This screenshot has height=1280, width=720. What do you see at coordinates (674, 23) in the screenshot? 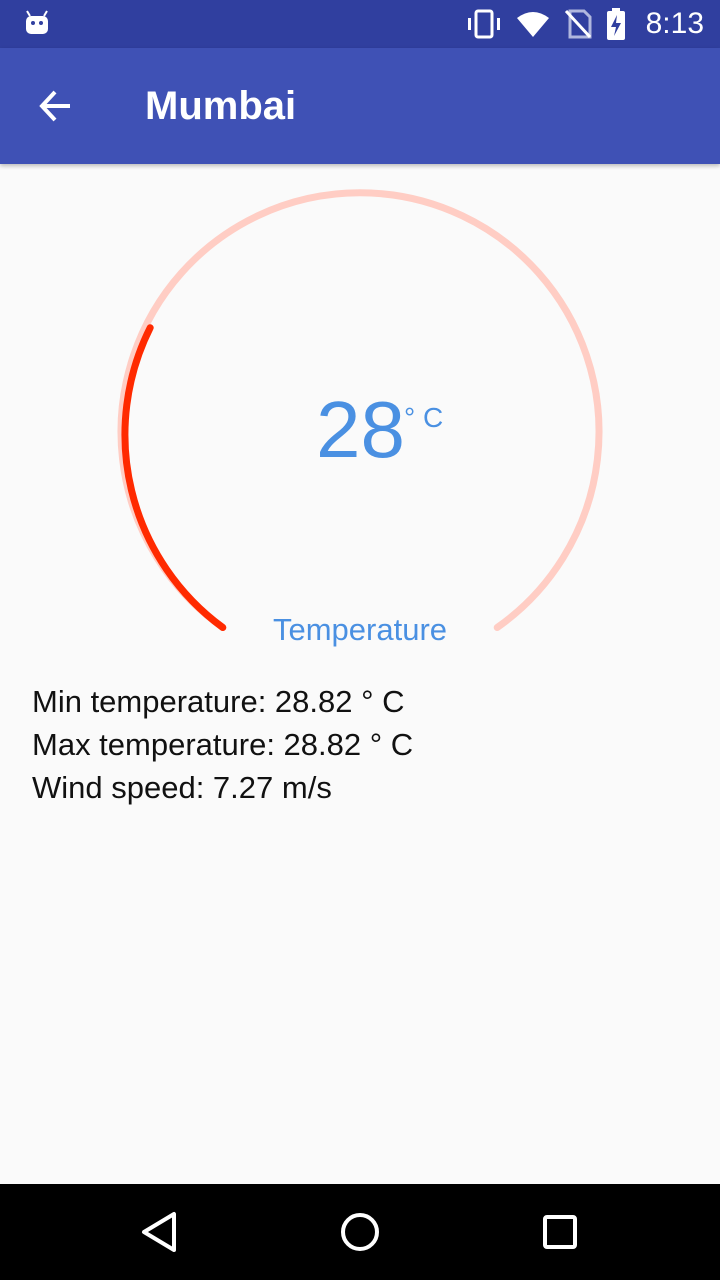
I see `status-time: 8:13` at bounding box center [674, 23].